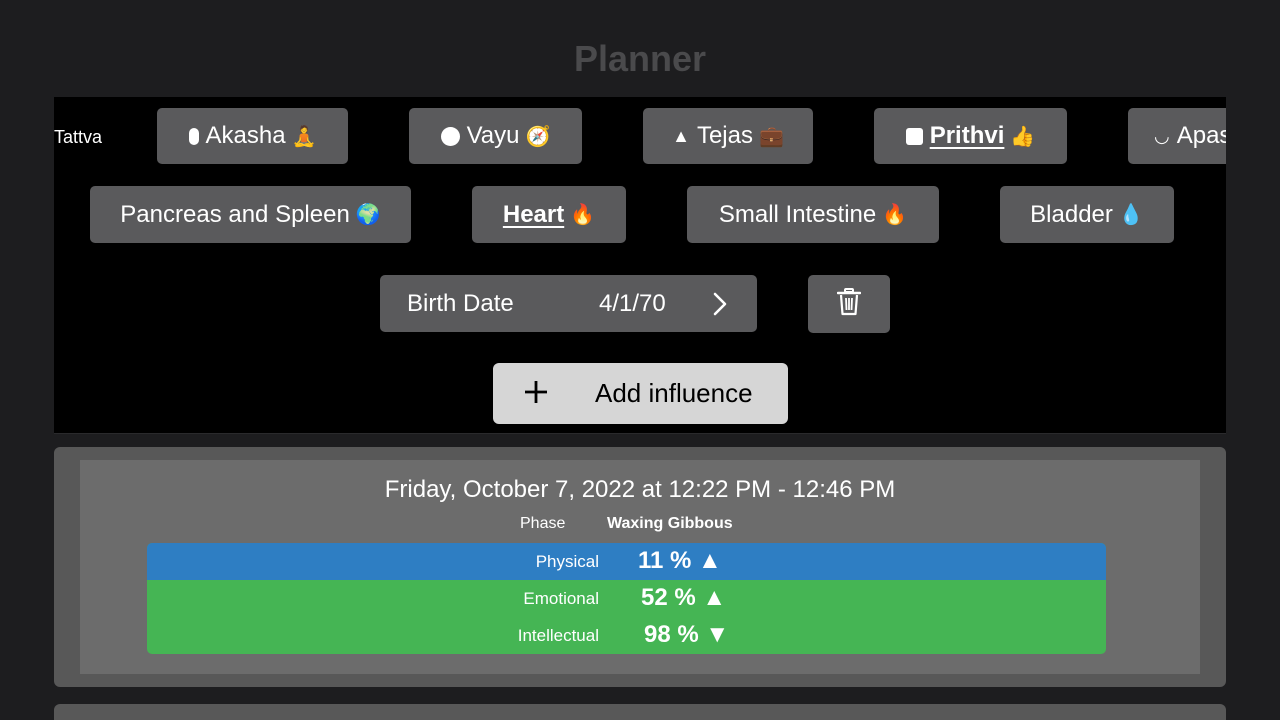 This screenshot has height=720, width=1280. I want to click on organ-bladder-button: Bladder 💧, so click(1087, 214).